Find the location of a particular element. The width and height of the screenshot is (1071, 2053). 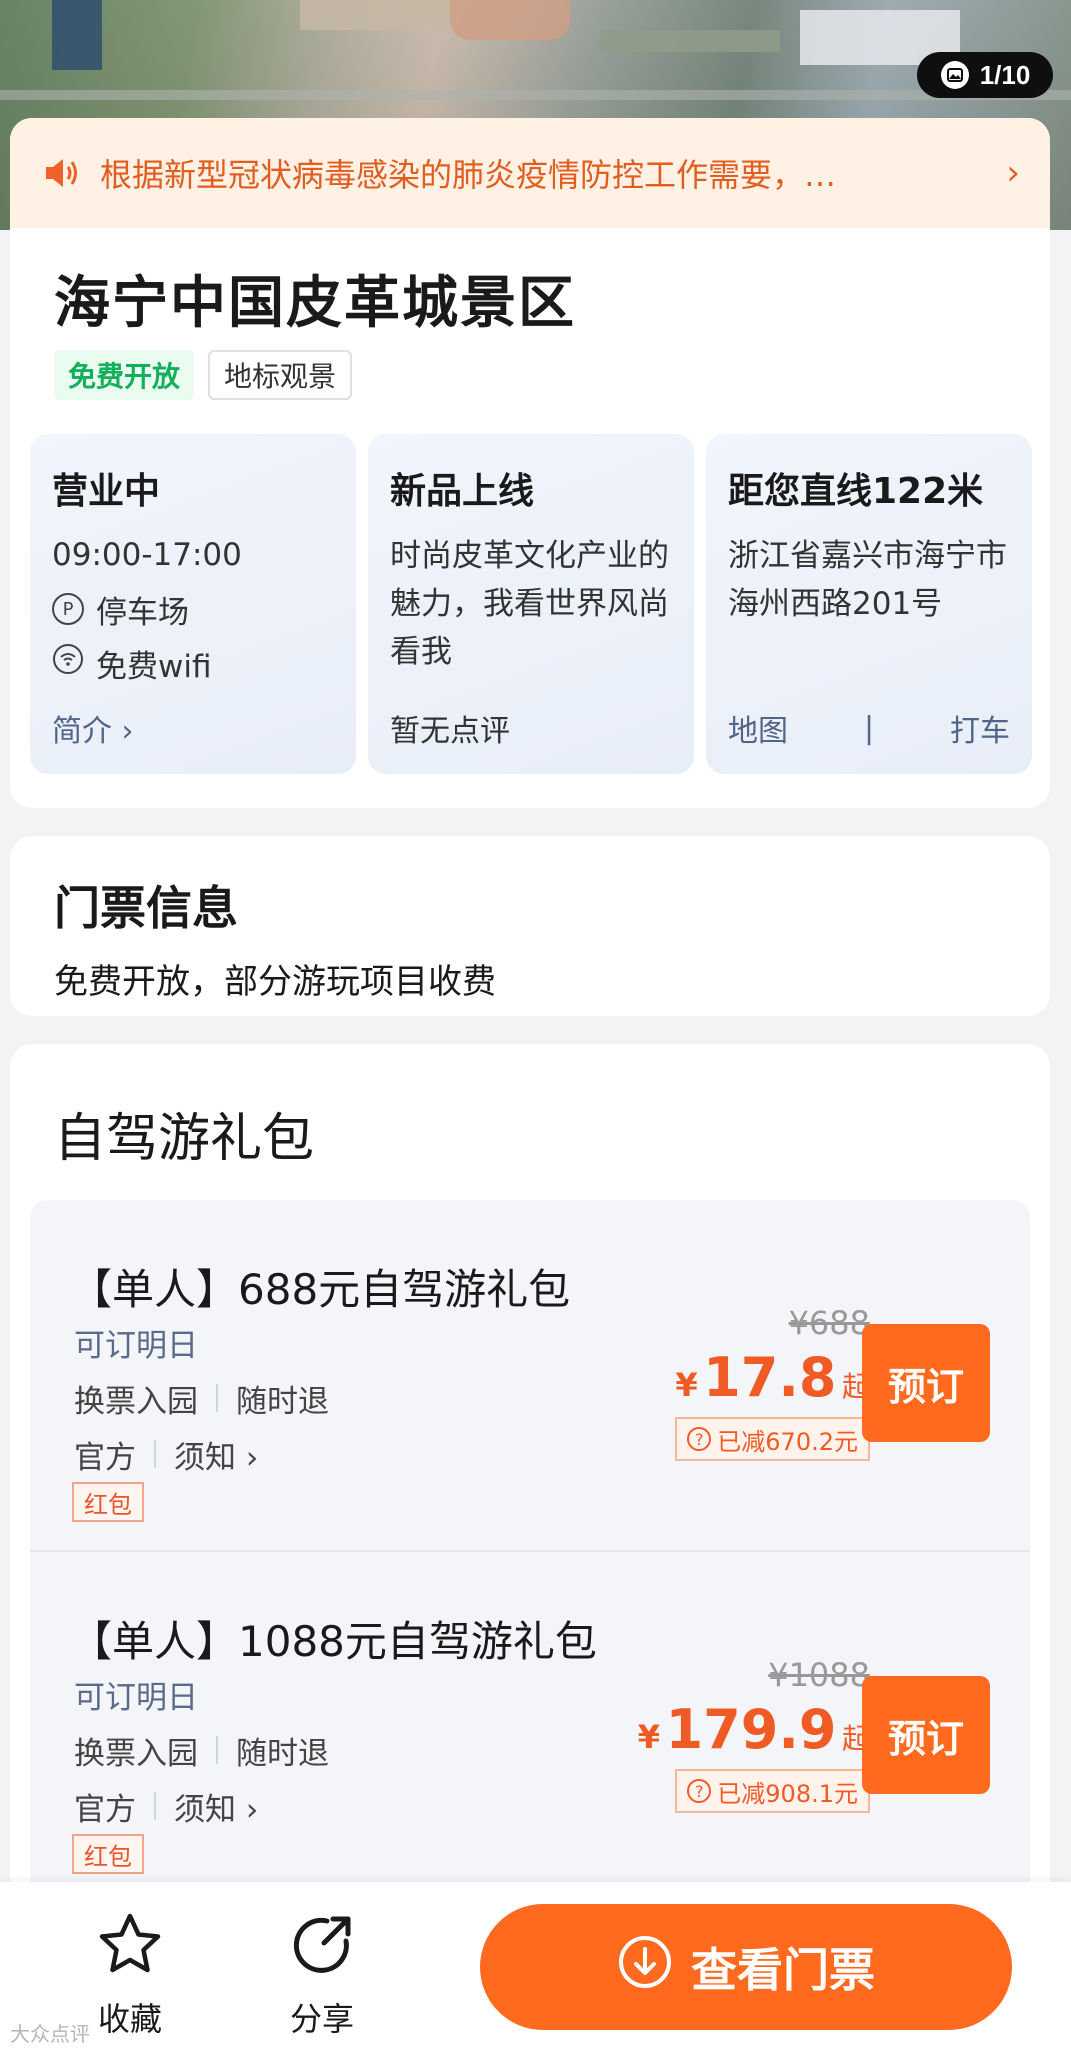

wifi-row: 免费wifi is located at coordinates (193, 663).